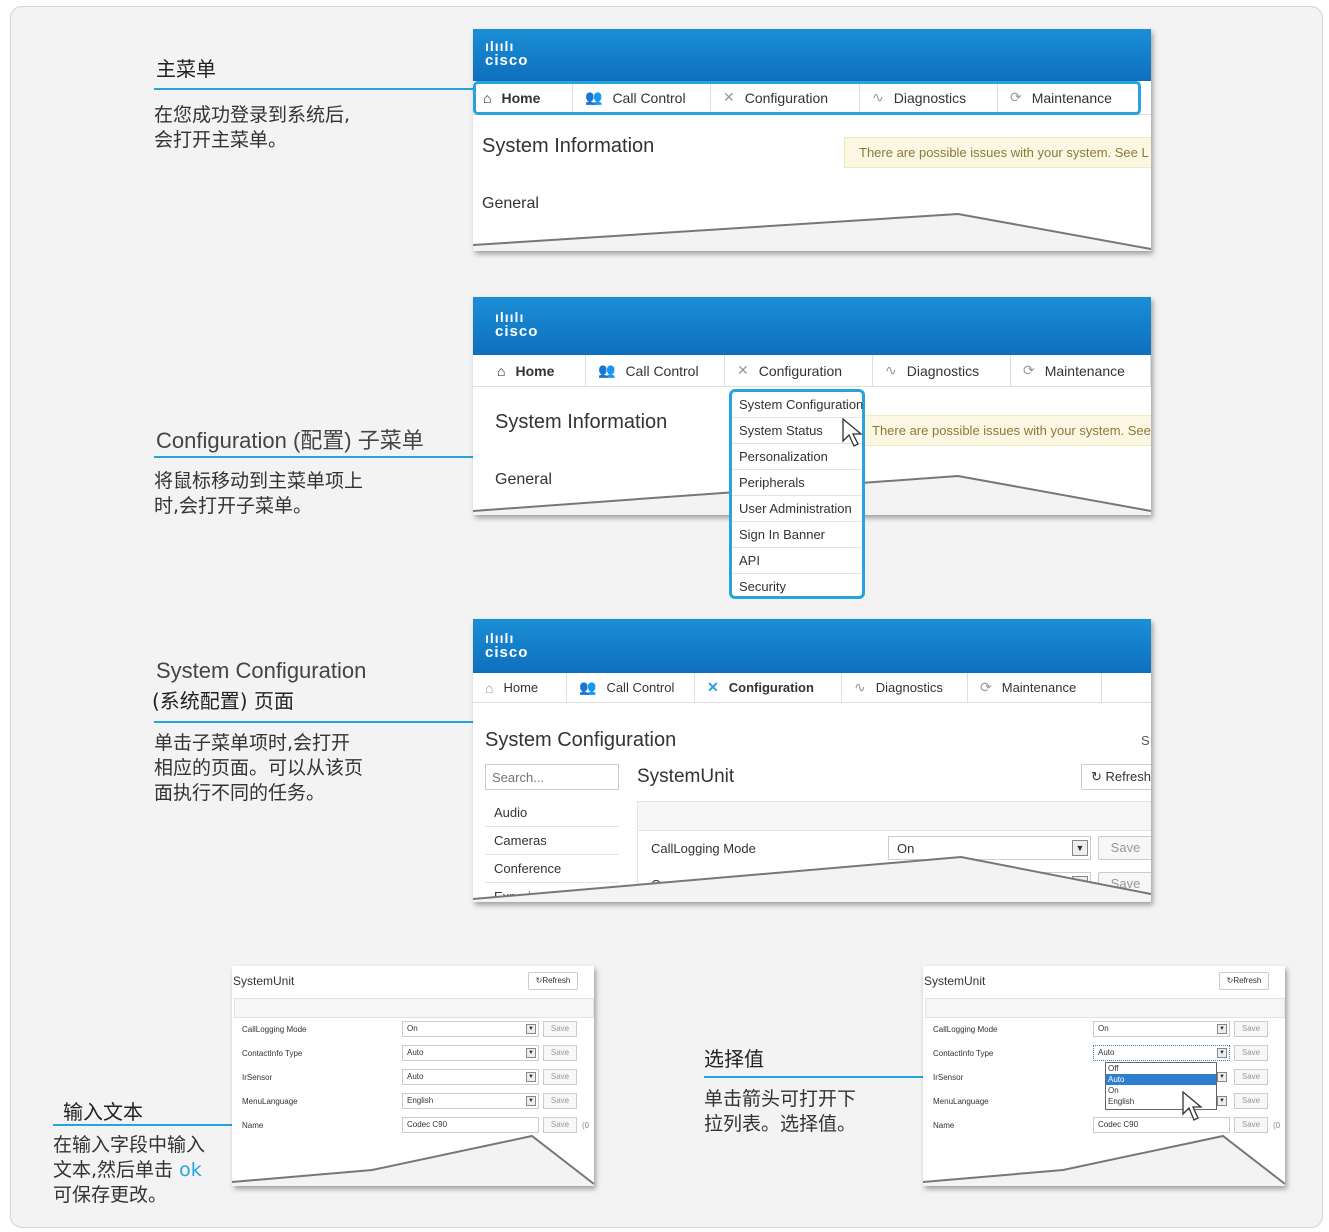 The width and height of the screenshot is (1329, 1232). Describe the element at coordinates (640, 687) in the screenshot. I see `nav-label: Call Control` at that location.